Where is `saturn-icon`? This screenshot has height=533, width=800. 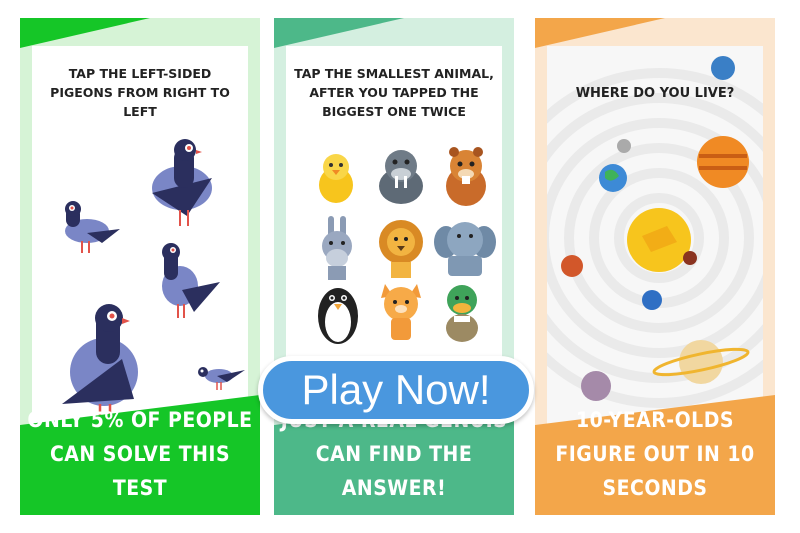
saturn-icon is located at coordinates (701, 362).